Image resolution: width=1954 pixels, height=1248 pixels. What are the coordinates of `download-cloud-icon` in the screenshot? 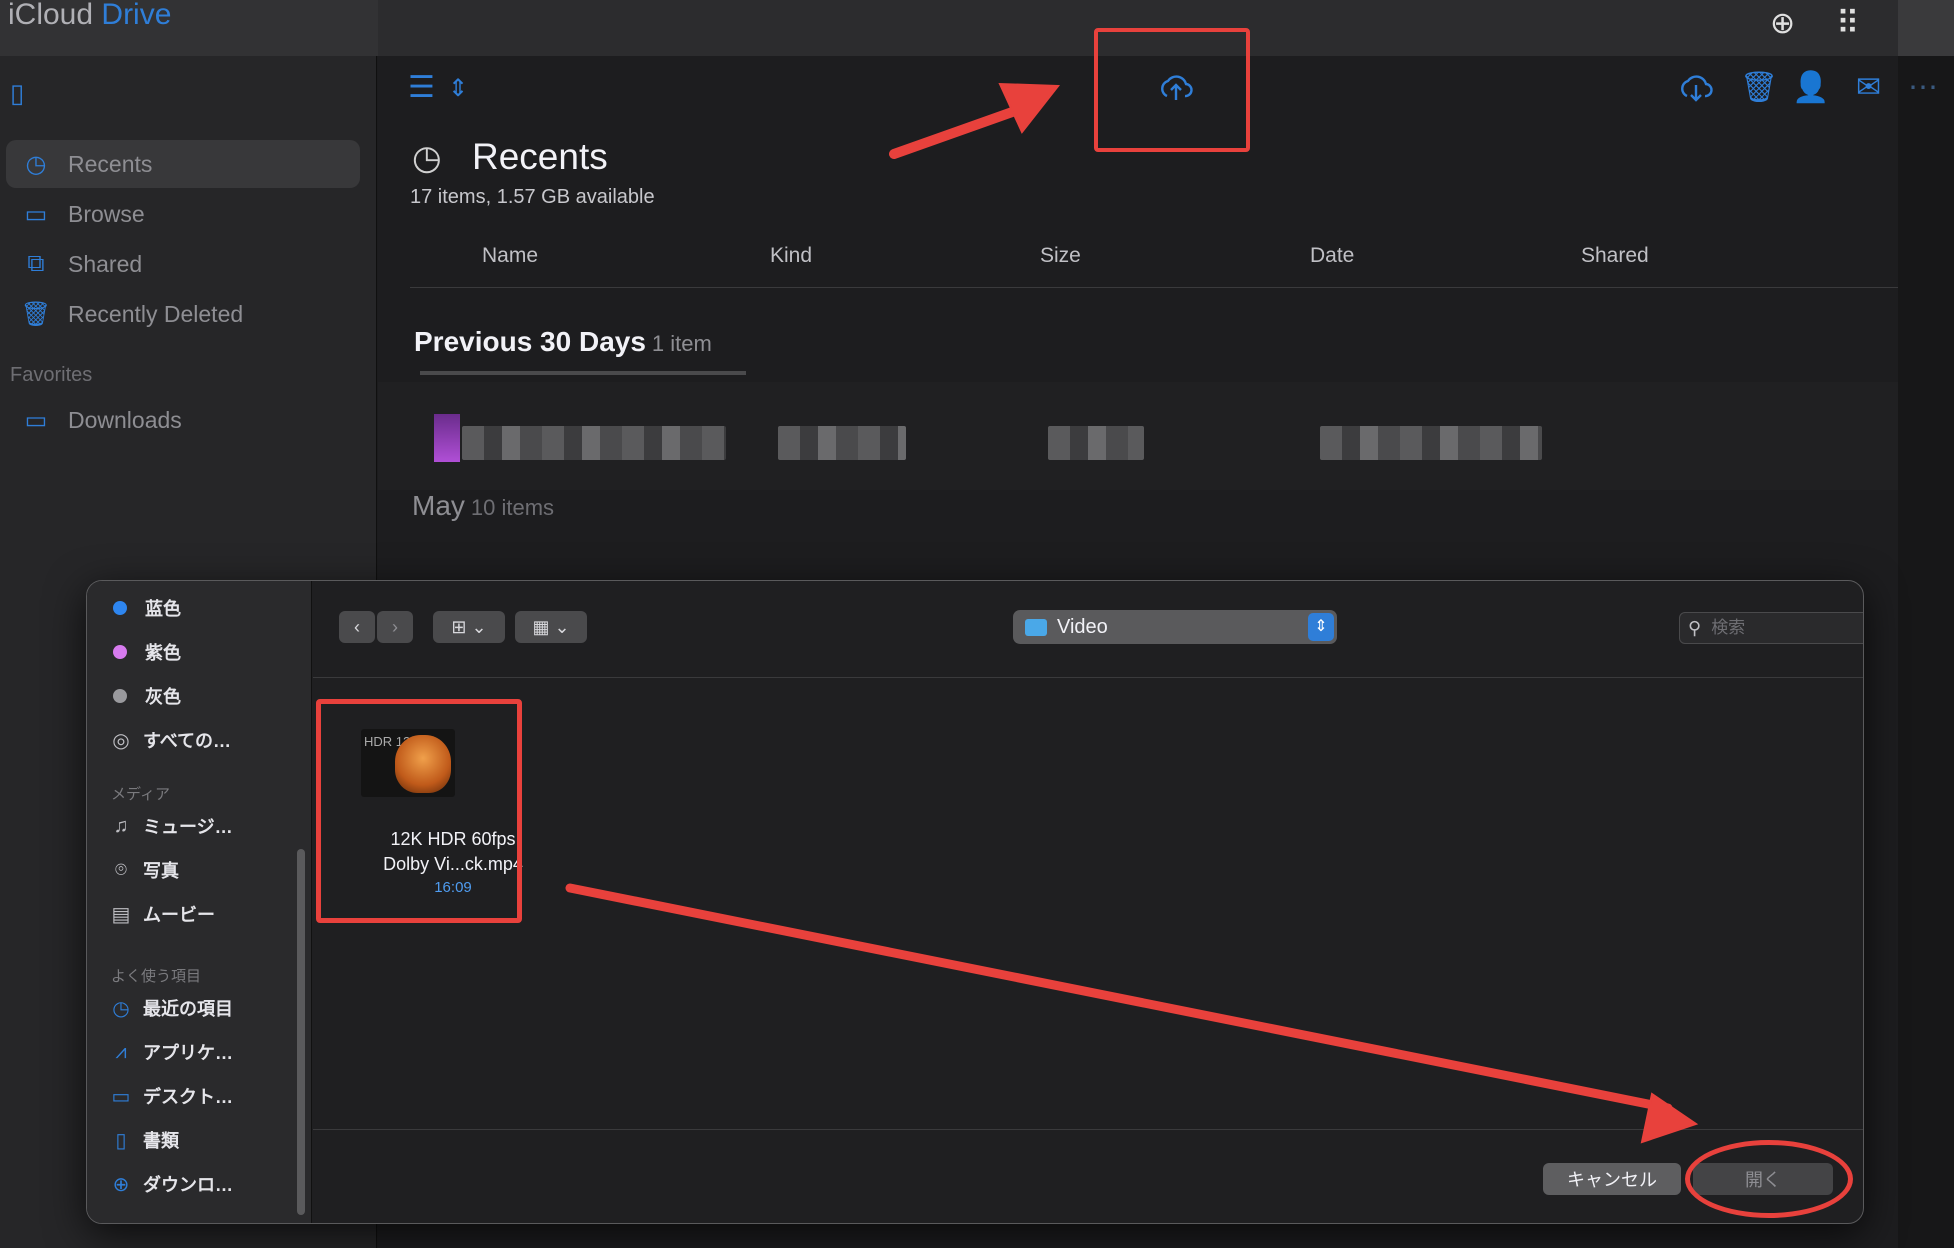 It's located at (1696, 92).